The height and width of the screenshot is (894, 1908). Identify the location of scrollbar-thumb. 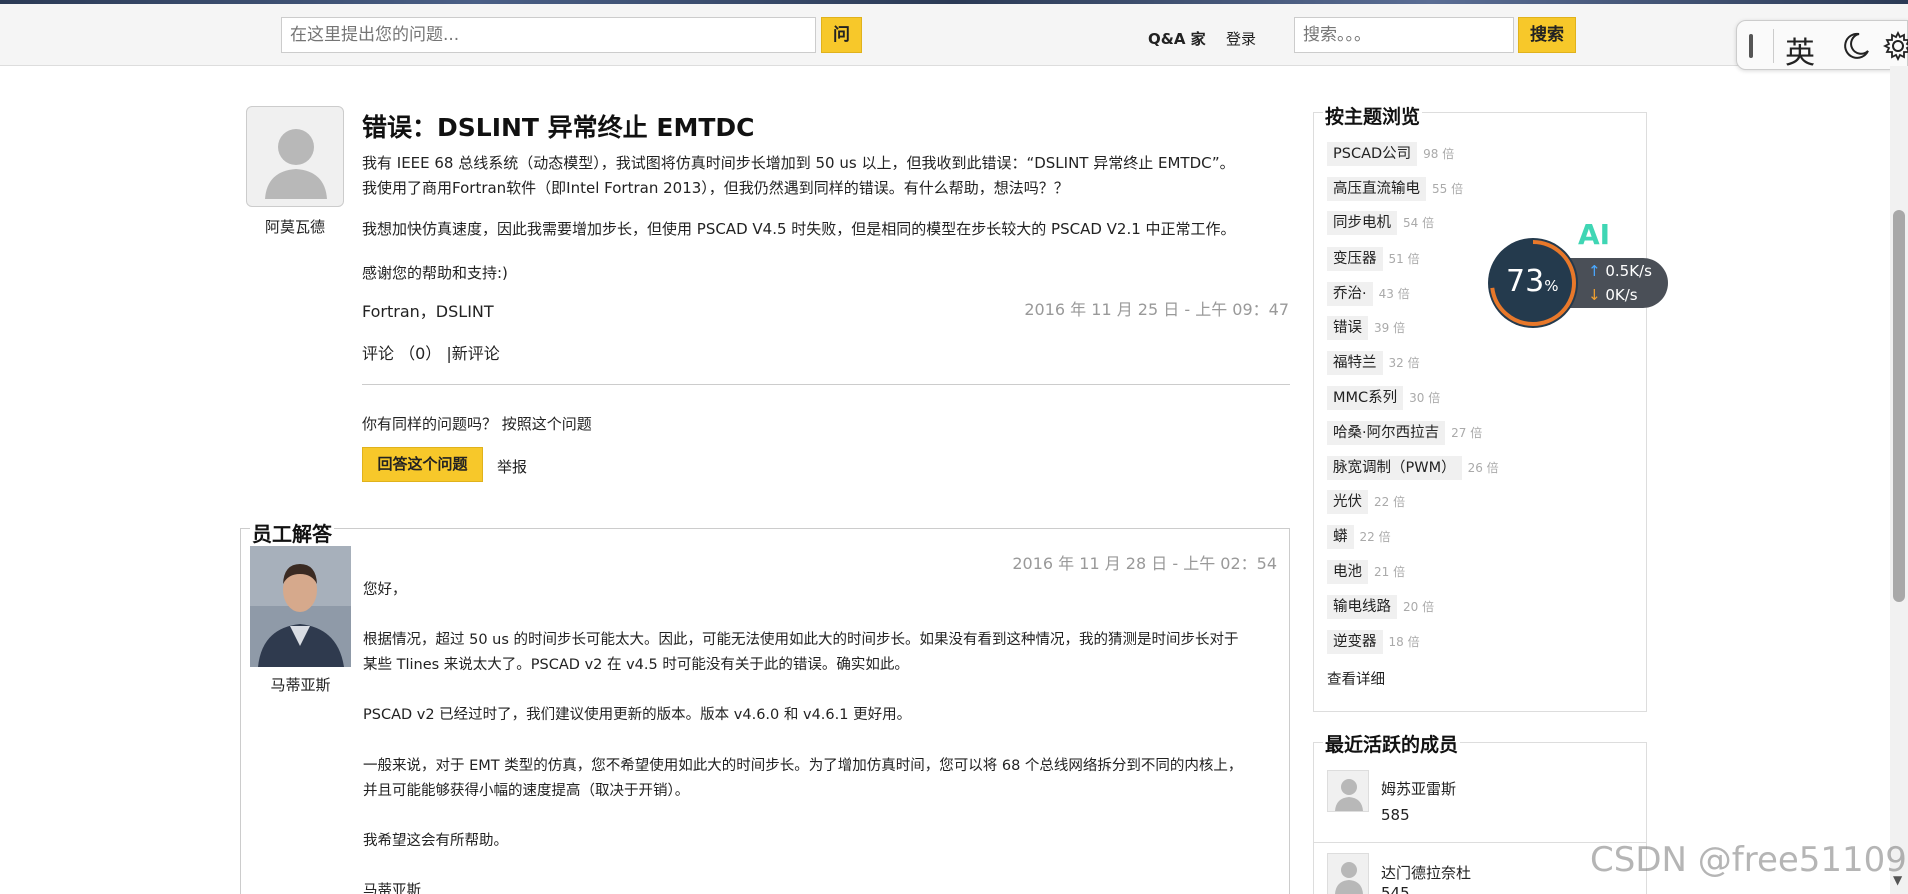
(1899, 406).